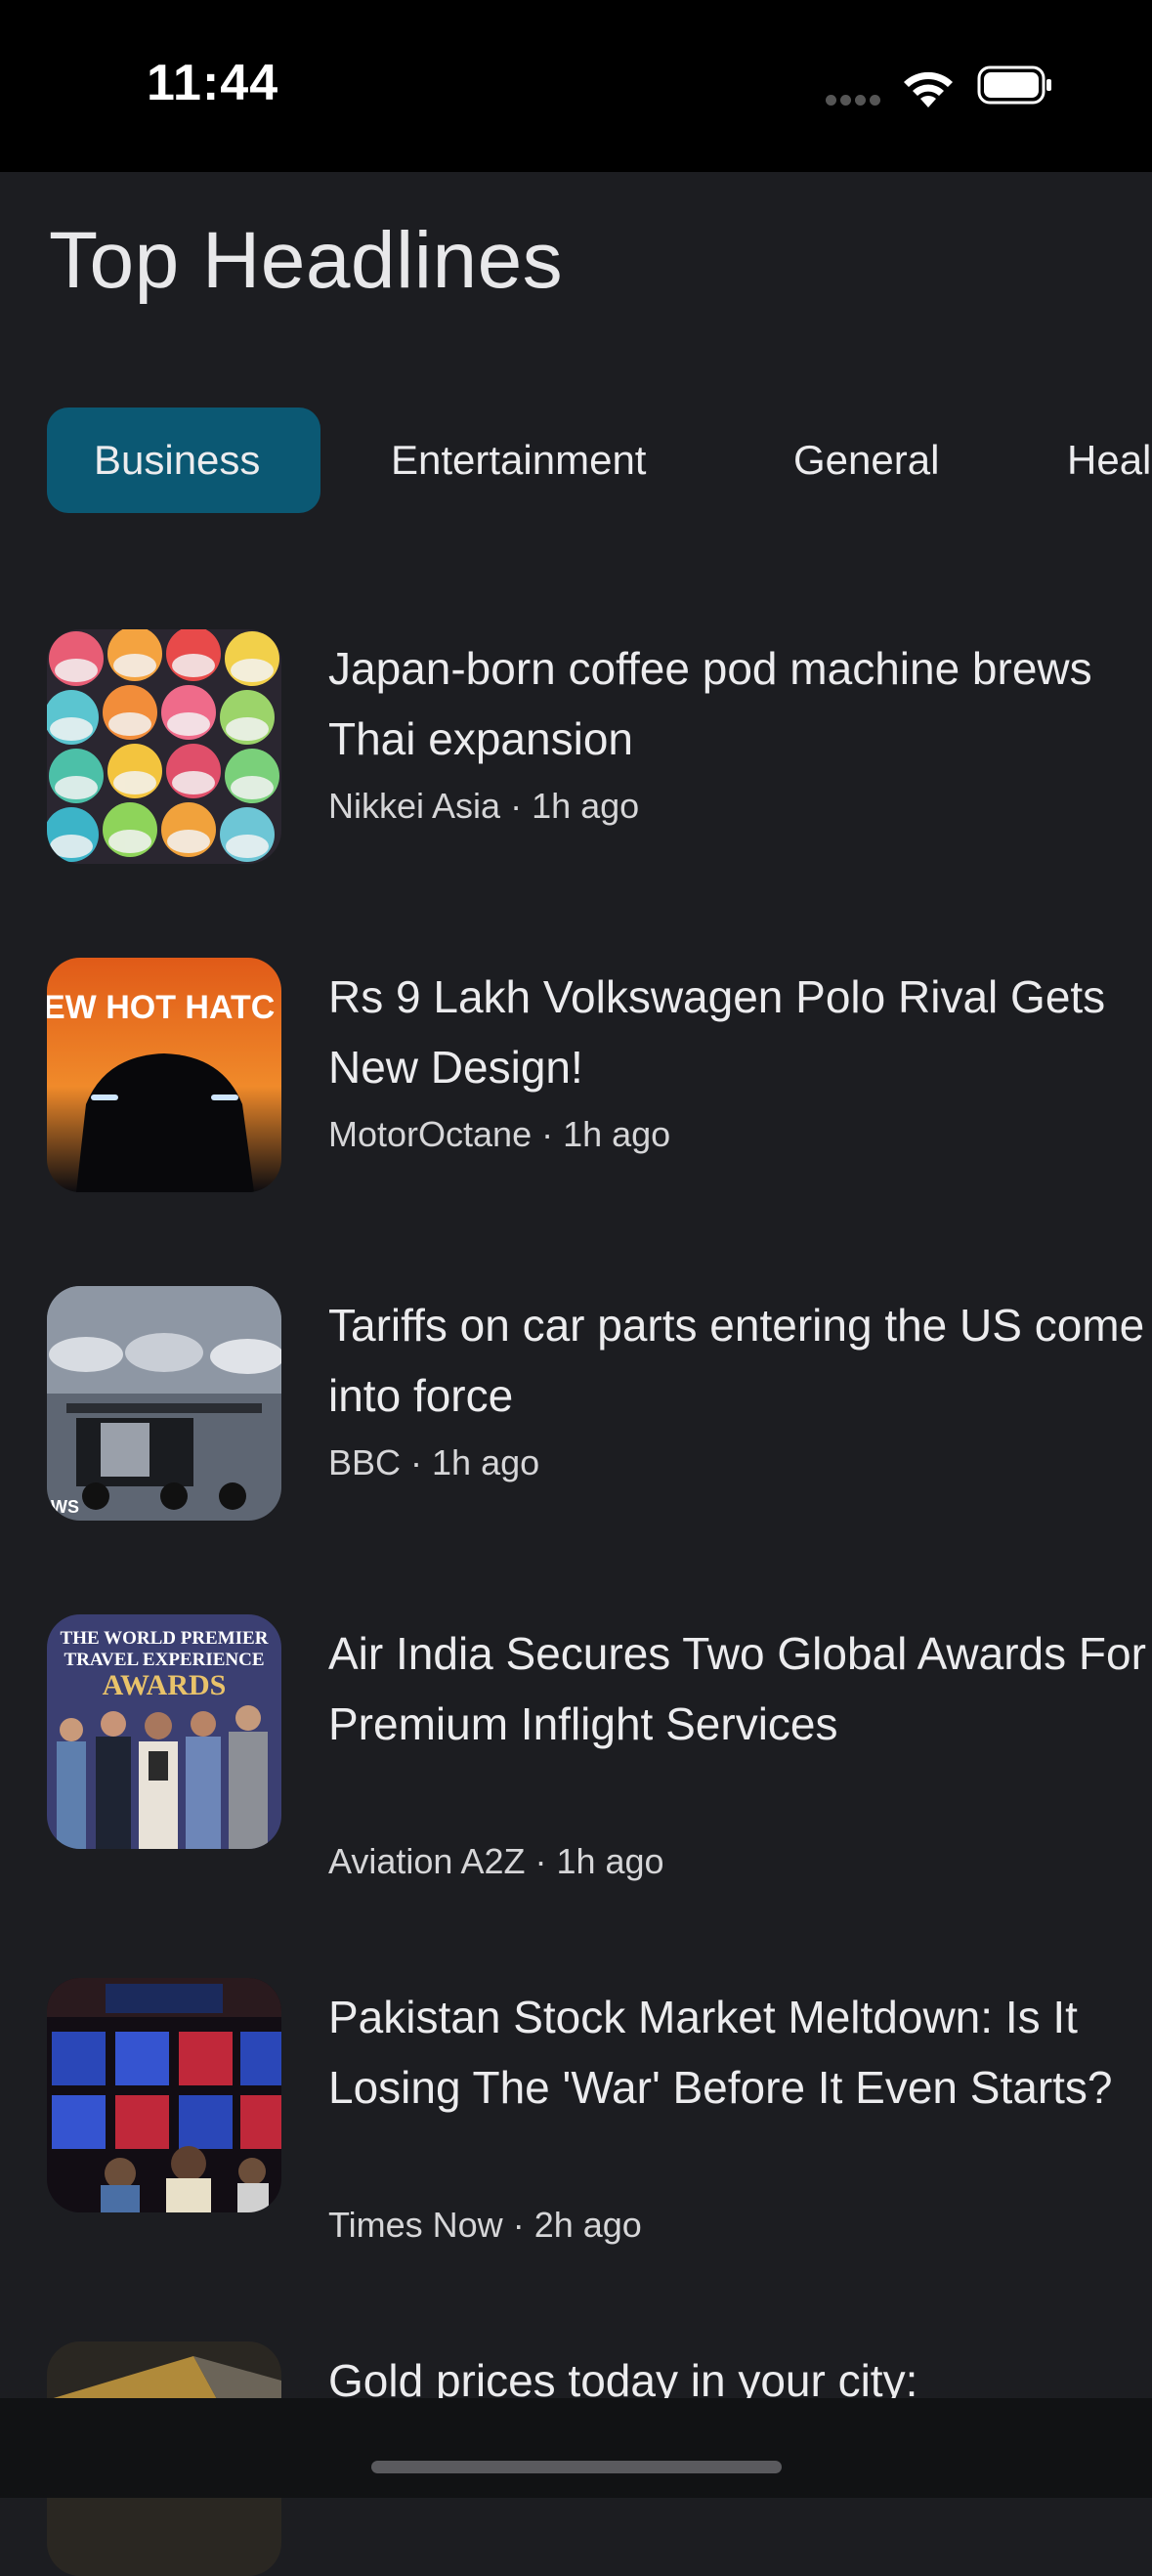  I want to click on article-source: Aviation A2Z, so click(427, 1861).